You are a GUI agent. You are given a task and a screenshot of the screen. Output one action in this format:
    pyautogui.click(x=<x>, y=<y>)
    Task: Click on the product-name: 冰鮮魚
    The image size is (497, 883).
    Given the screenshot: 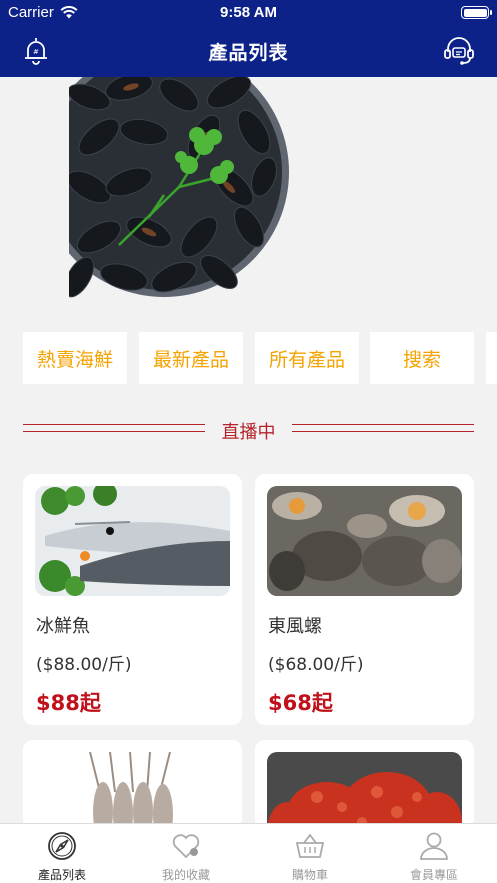 What is the action you would take?
    pyautogui.click(x=63, y=626)
    